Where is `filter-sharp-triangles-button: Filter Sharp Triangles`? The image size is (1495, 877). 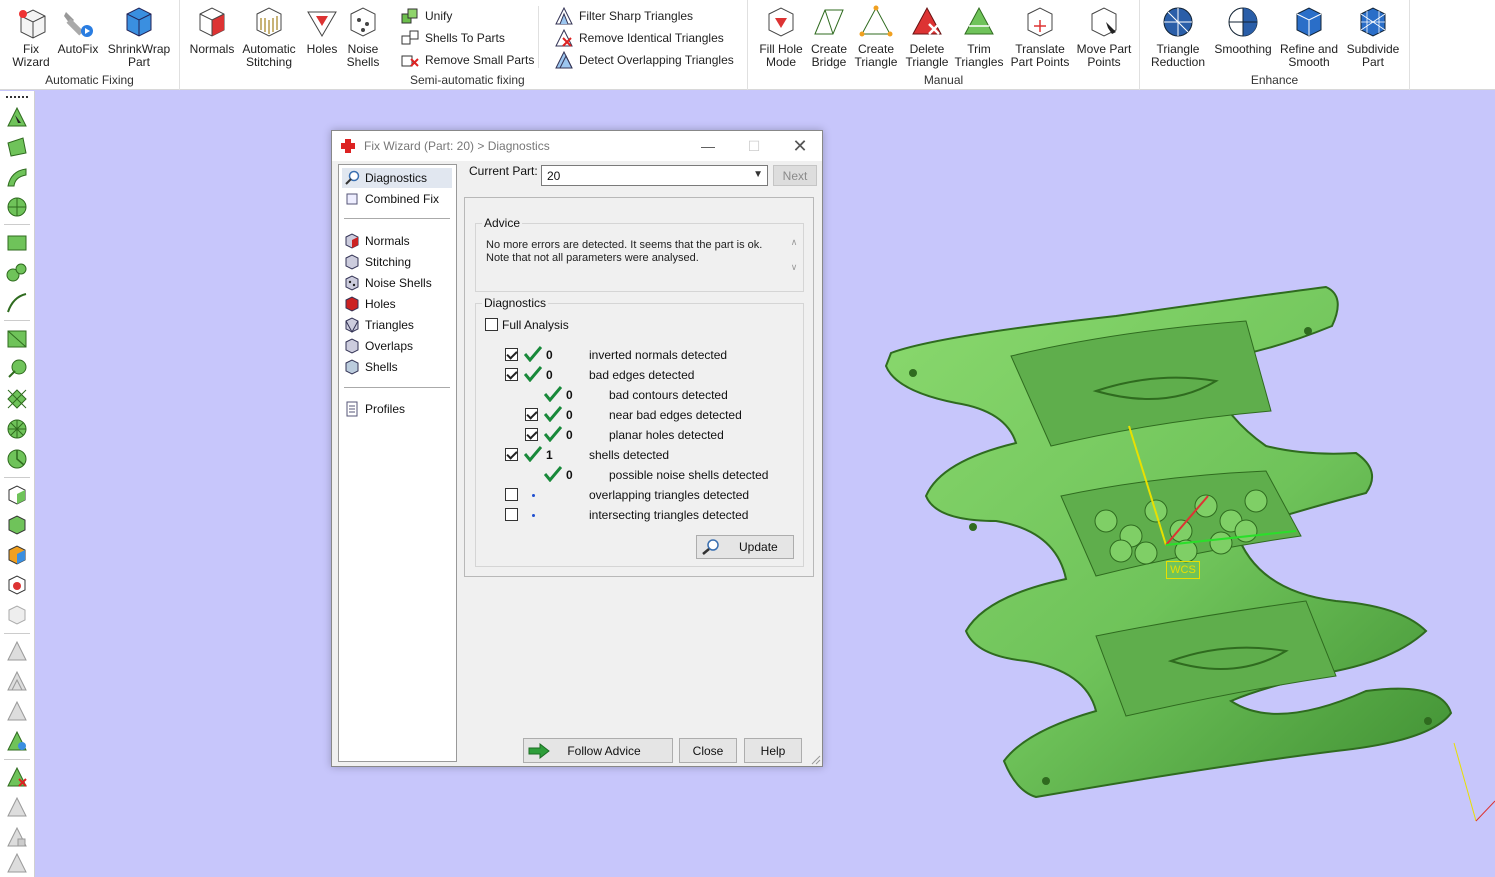 filter-sharp-triangles-button: Filter Sharp Triangles is located at coordinates (623, 16).